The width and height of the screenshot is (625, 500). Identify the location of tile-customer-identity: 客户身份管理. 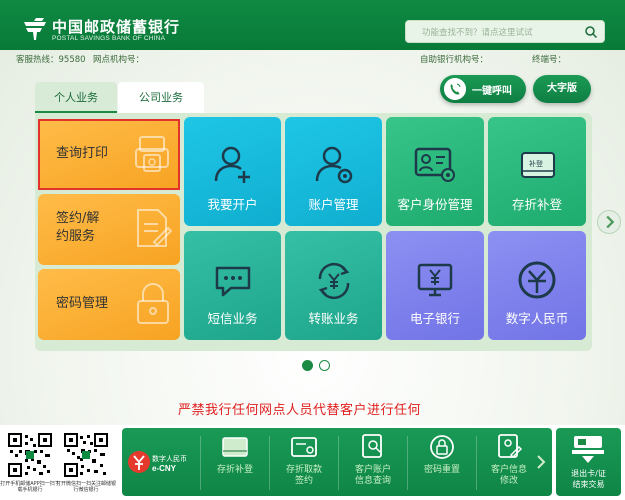
(435, 171).